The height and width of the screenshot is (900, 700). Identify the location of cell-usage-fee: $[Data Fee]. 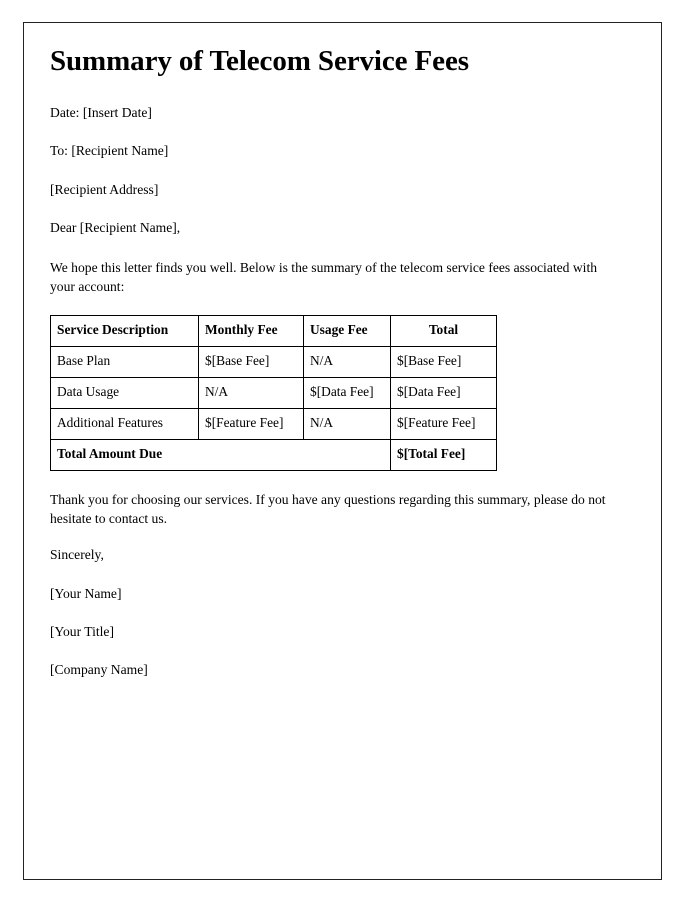
(347, 392).